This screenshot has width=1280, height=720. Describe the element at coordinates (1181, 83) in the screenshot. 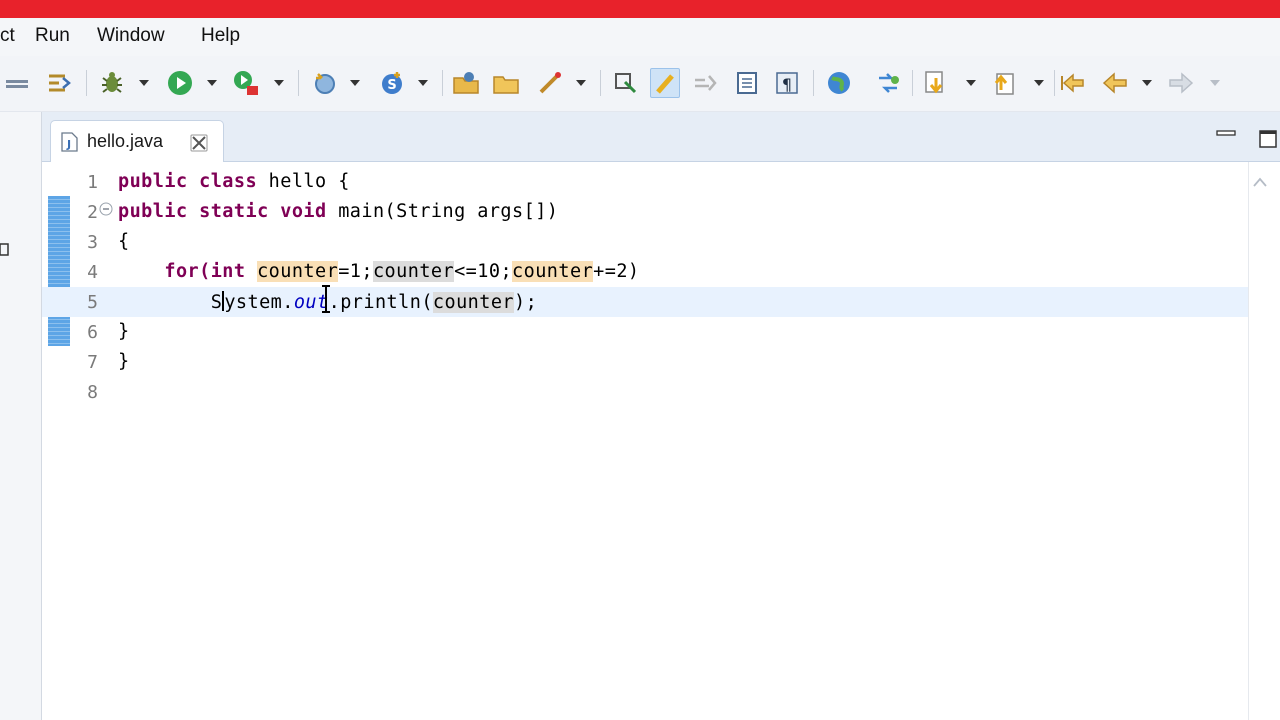

I see `forward-icon` at that location.